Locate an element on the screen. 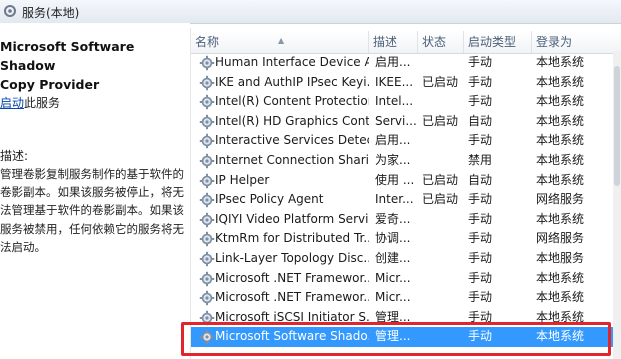  start-service-line: 启动此服务 is located at coordinates (30, 102).